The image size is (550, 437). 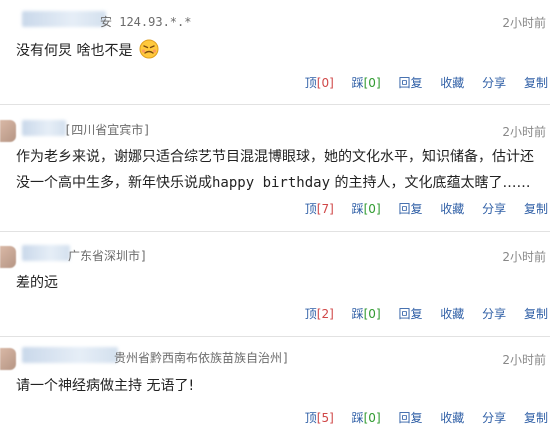 What do you see at coordinates (105, 386) in the screenshot?
I see `comment-text-part: 请一个神经病做主持 无语了!` at bounding box center [105, 386].